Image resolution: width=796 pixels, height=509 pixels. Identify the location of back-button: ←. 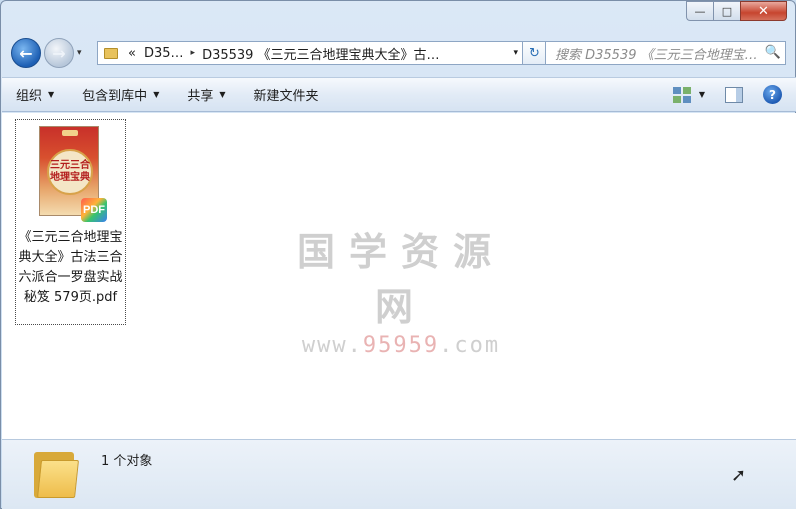
(26, 53).